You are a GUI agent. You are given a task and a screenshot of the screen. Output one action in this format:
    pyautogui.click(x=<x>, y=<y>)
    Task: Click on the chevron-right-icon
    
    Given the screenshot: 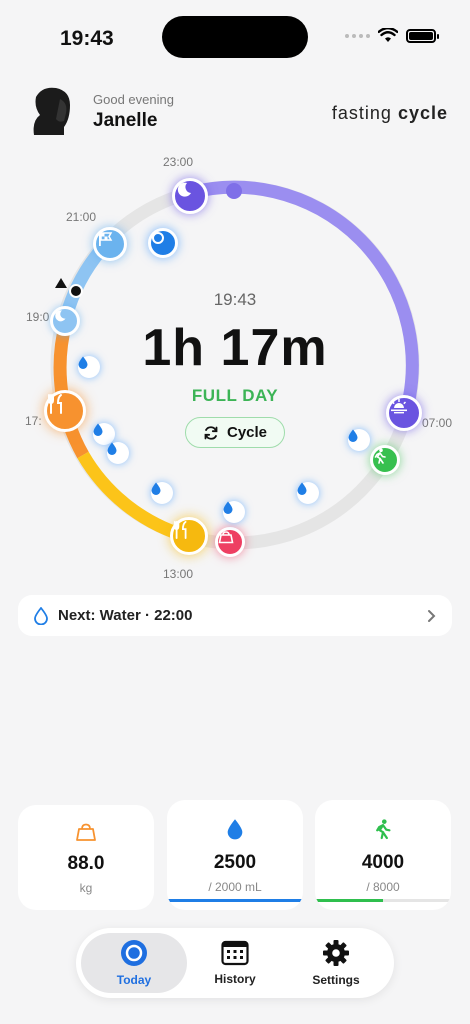 What is the action you would take?
    pyautogui.click(x=432, y=615)
    